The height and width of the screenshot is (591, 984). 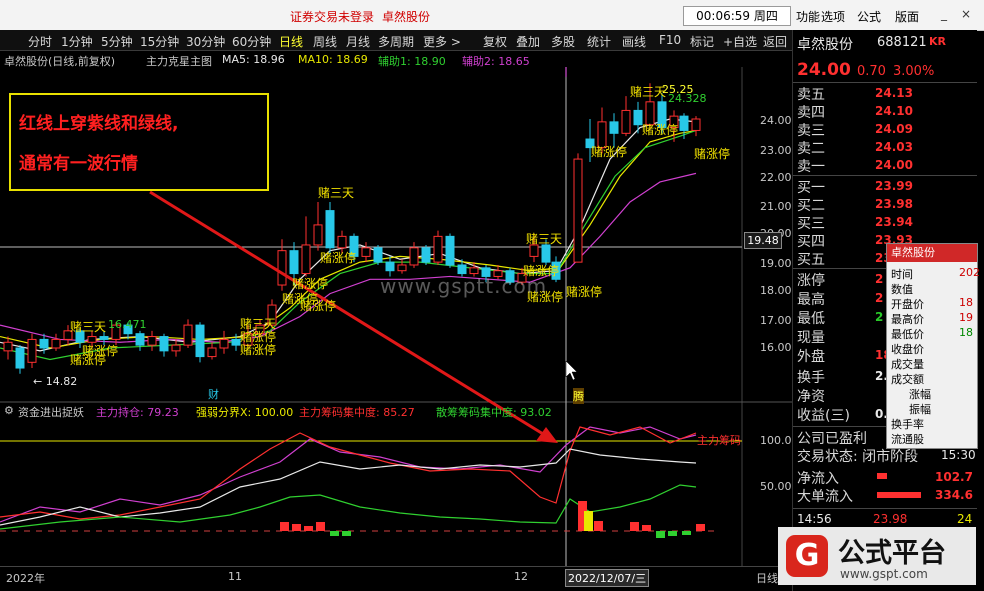 What do you see at coordinates (740, 41) in the screenshot?
I see `btn-add-watchlist: +自选` at bounding box center [740, 41].